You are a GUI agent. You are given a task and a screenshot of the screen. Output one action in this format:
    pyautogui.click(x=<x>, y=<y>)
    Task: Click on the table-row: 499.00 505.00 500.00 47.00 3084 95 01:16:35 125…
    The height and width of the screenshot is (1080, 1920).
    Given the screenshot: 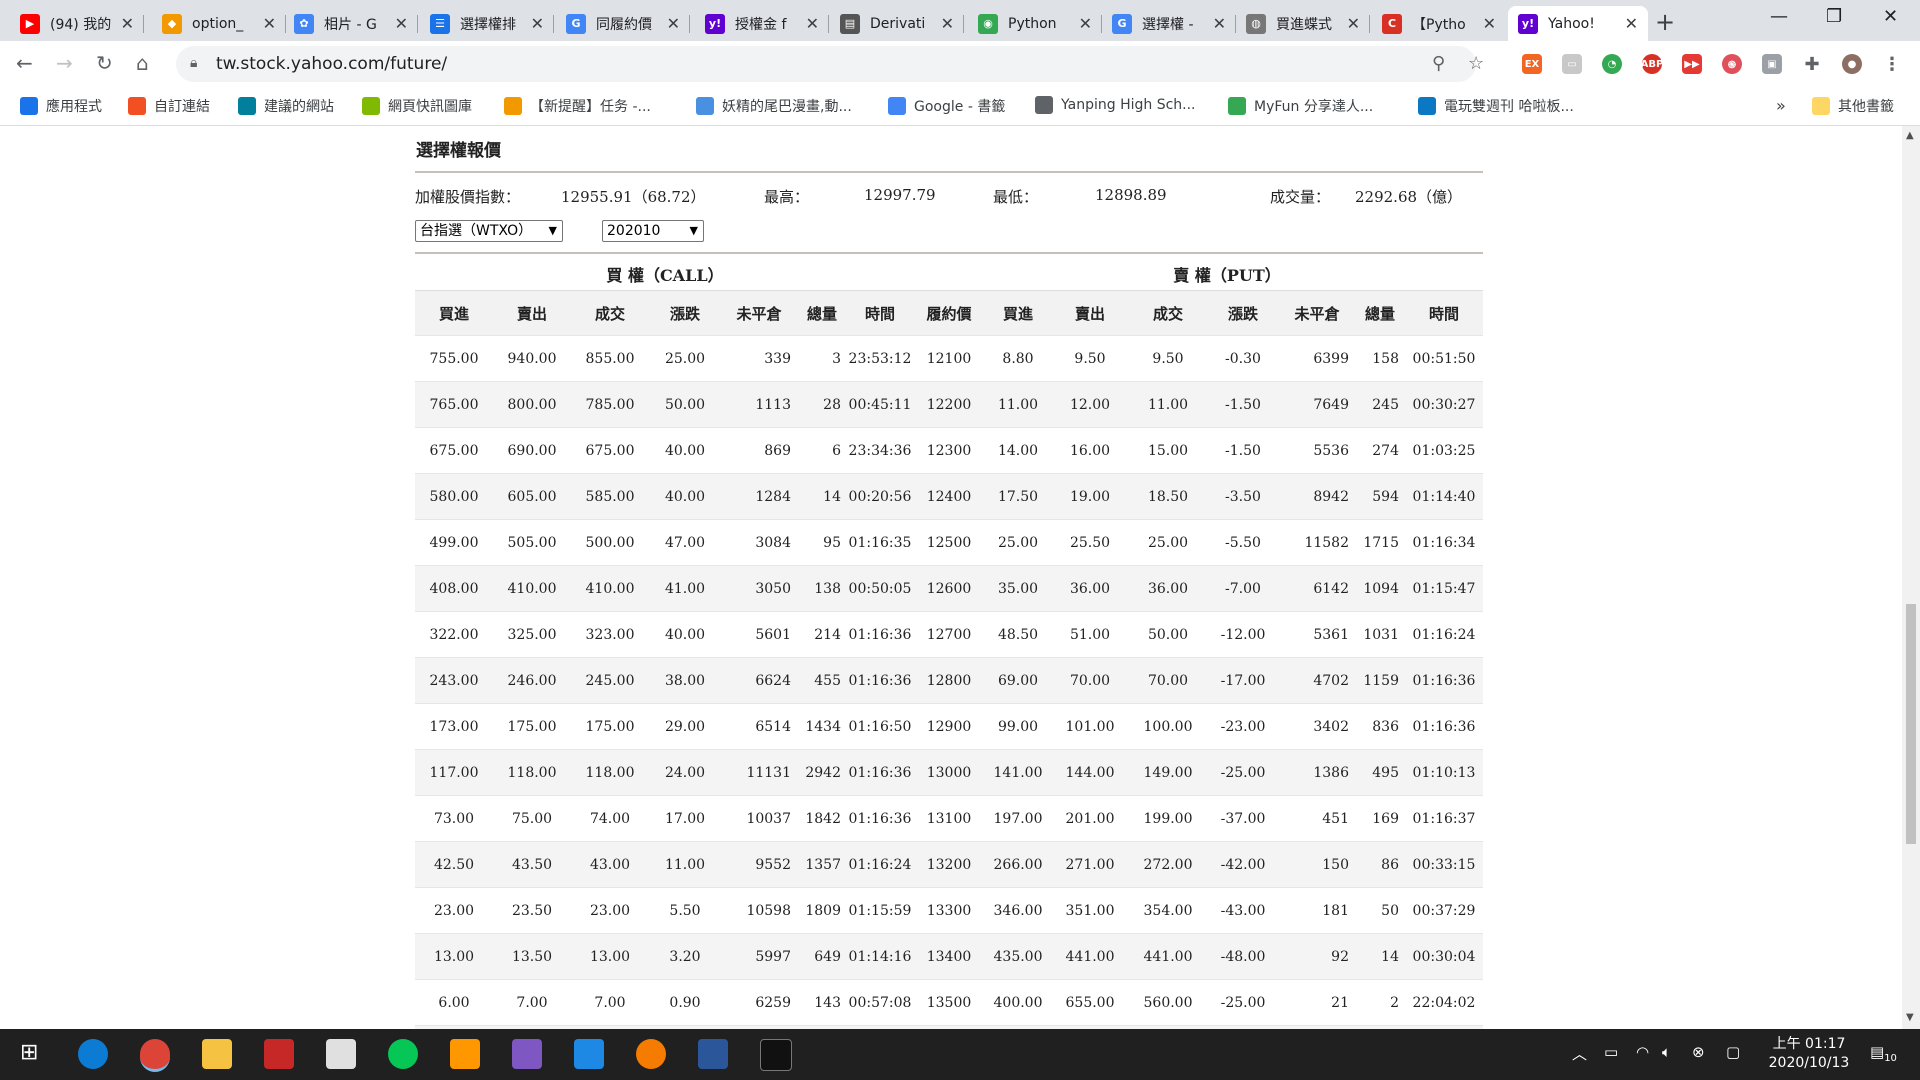 What is the action you would take?
    pyautogui.click(x=949, y=542)
    